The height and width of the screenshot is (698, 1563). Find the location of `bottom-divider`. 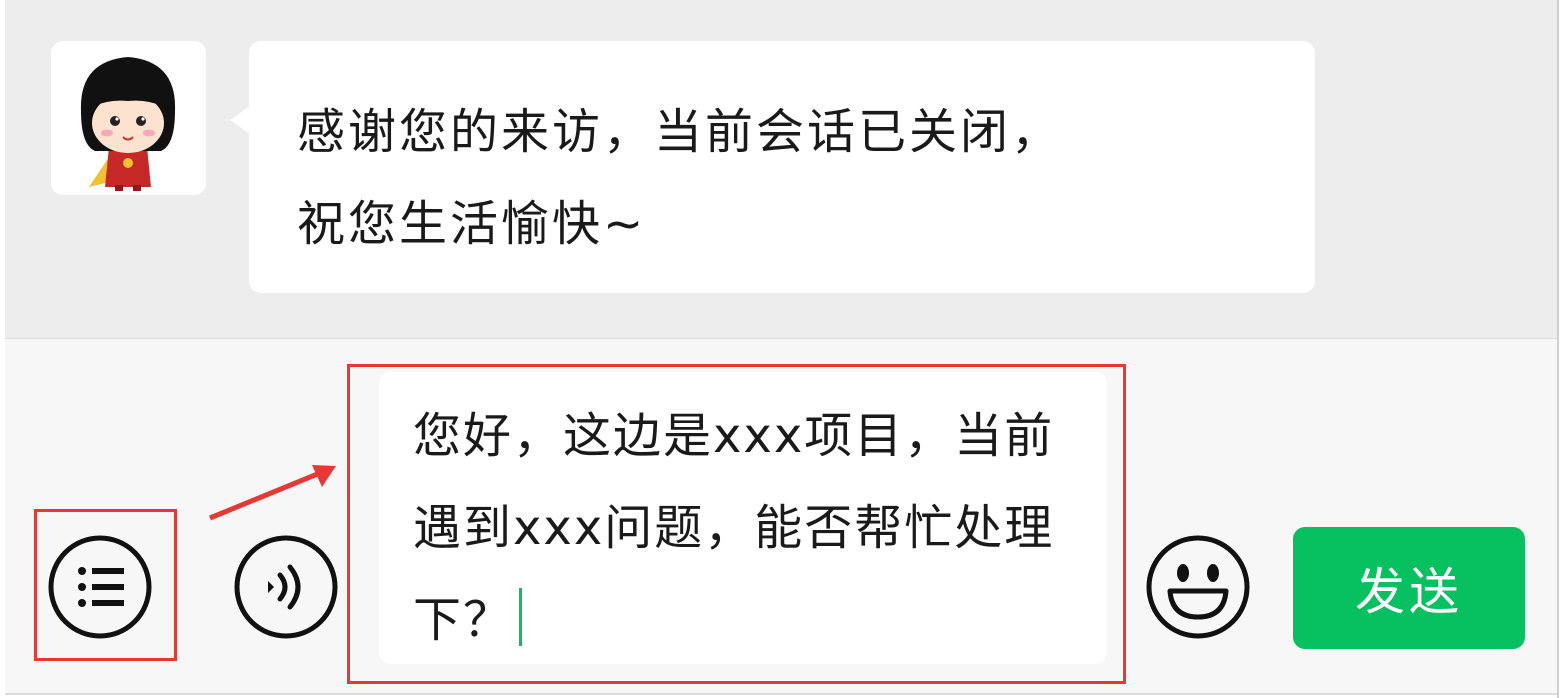

bottom-divider is located at coordinates (781, 694).